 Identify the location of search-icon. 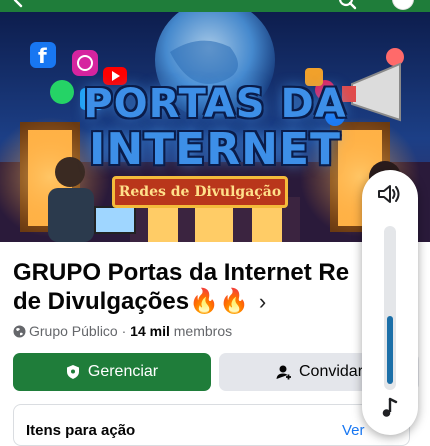
(347, 5).